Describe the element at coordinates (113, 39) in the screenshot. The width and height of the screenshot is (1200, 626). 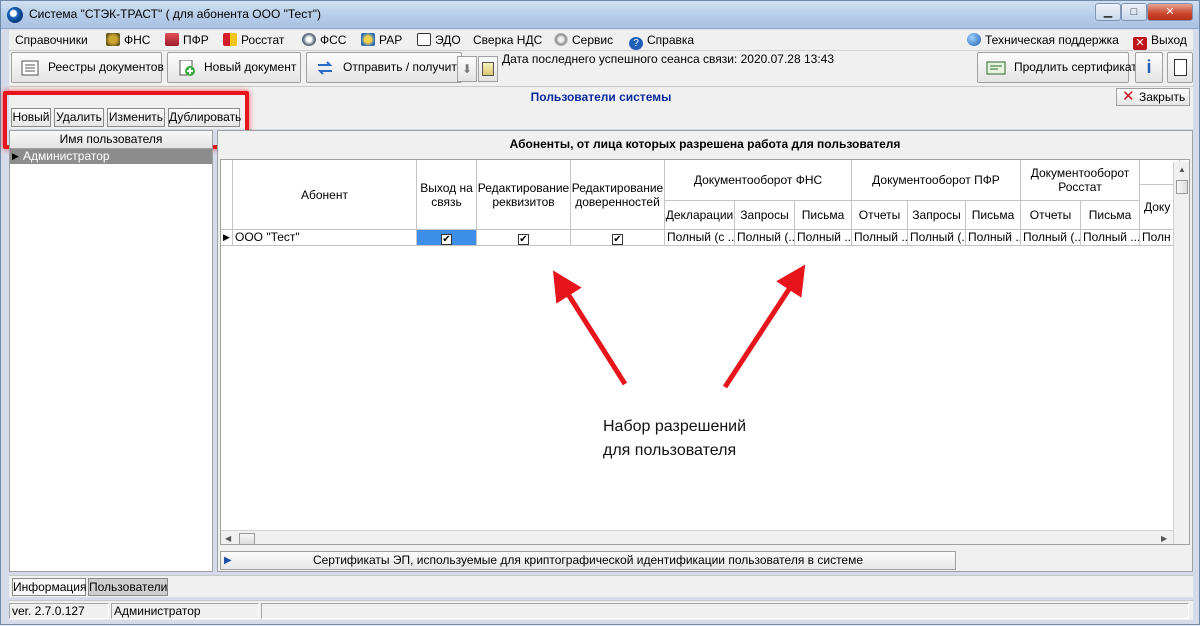
I see `fns-icon` at that location.